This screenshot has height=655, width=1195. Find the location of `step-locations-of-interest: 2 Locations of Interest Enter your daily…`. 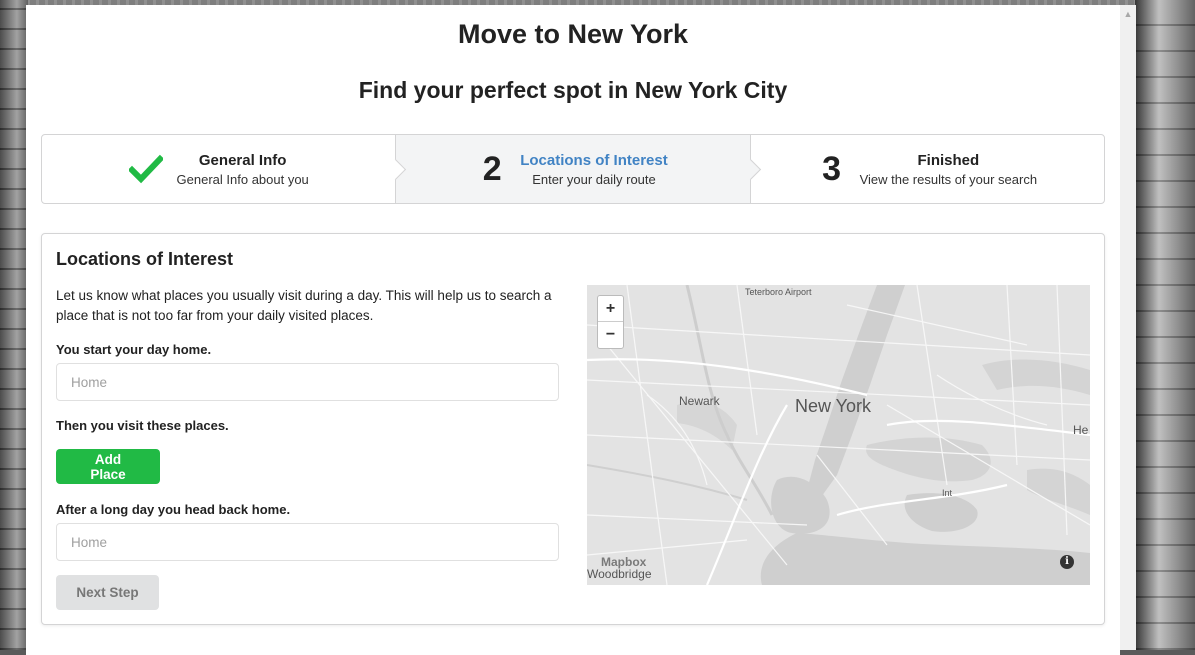

step-locations-of-interest: 2 Locations of Interest Enter your daily… is located at coordinates (578, 169).